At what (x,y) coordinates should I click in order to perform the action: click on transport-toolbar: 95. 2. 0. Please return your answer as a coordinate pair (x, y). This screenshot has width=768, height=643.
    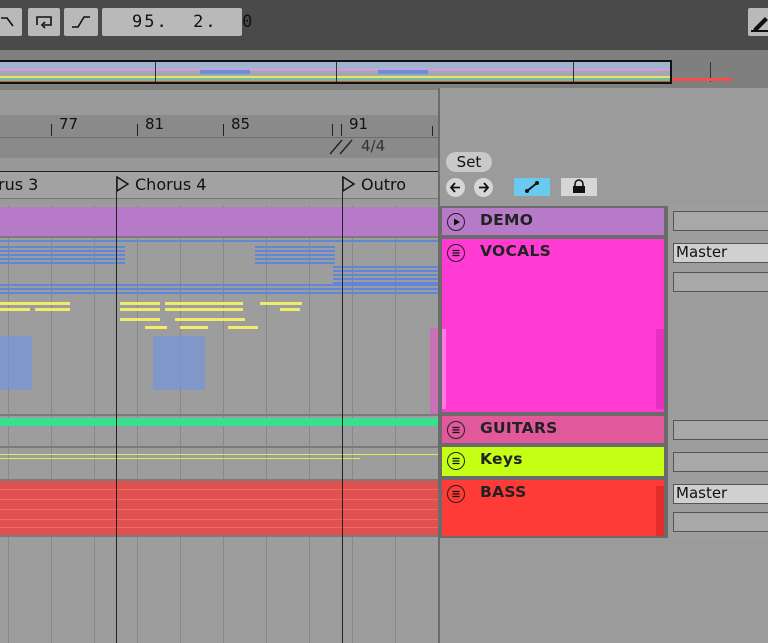
    Looking at the image, I should click on (384, 25).